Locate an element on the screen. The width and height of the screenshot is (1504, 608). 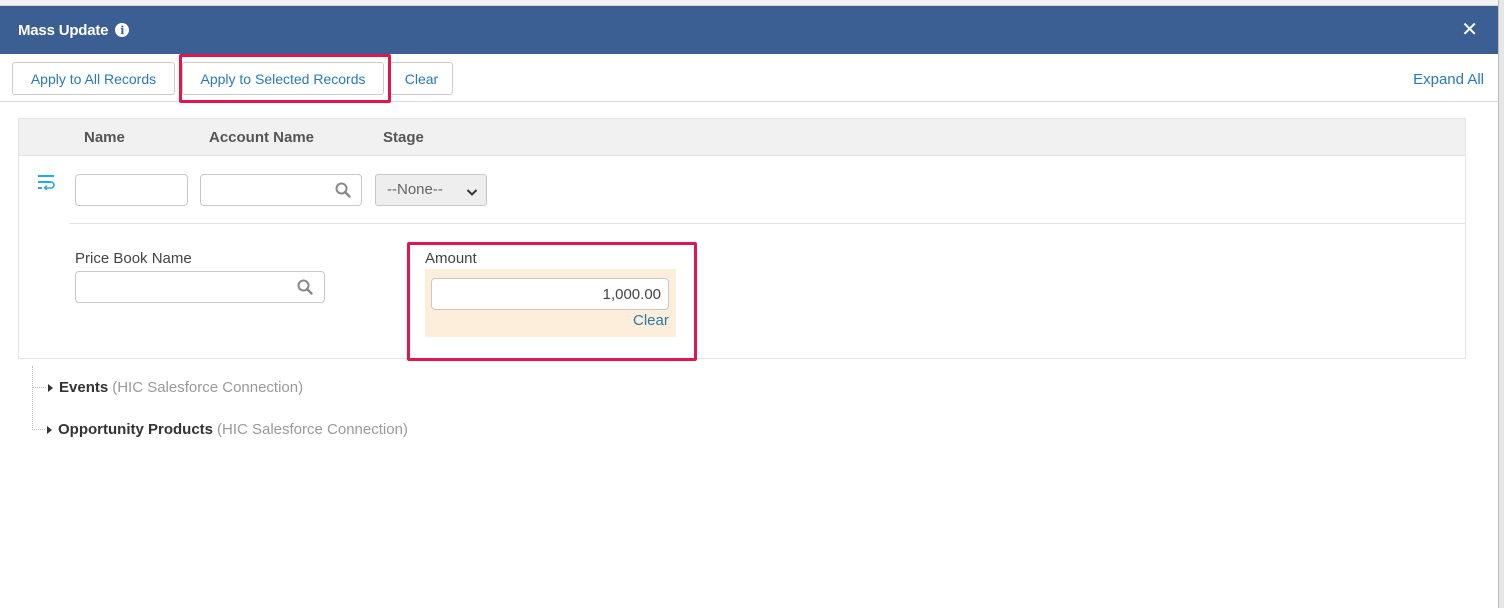
modal-header: Mass Update i ✕ is located at coordinates (749, 30).